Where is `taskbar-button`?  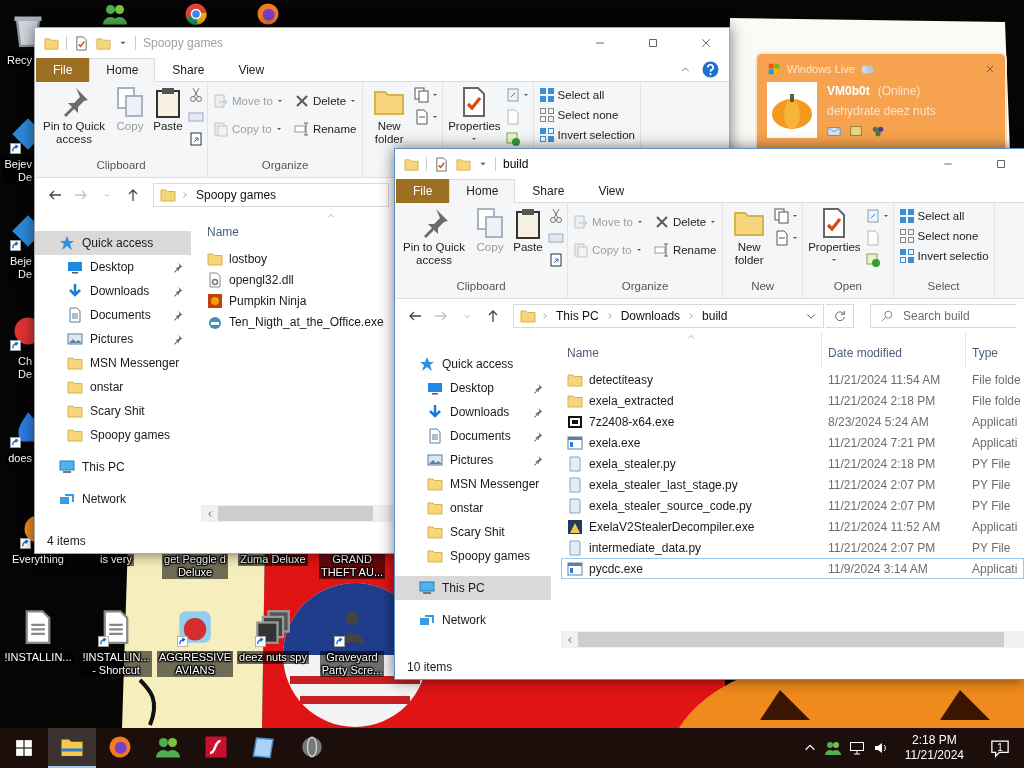 taskbar-button is located at coordinates (72, 748).